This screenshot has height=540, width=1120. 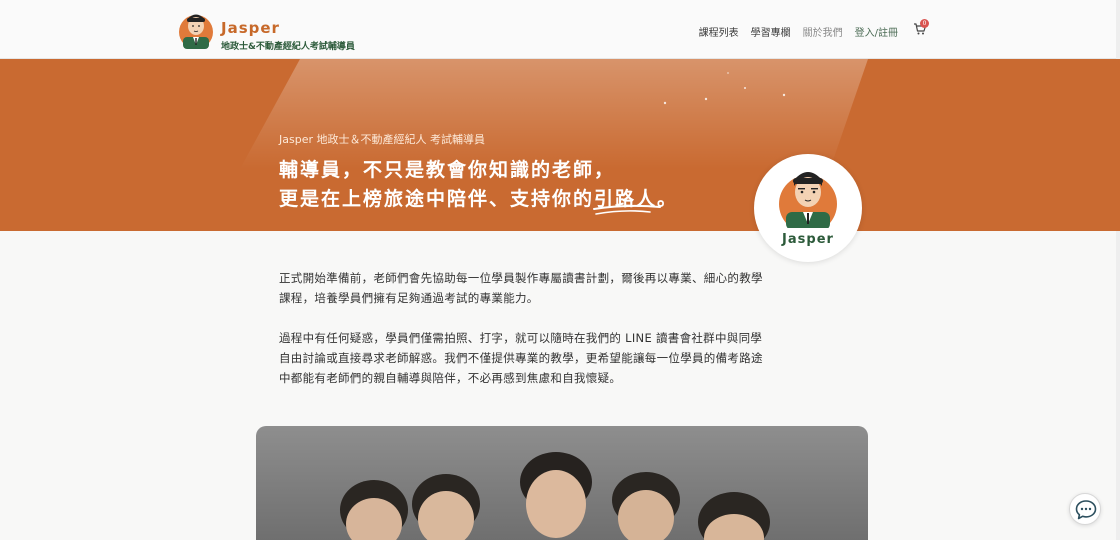 I want to click on nav-learning-column: 學習專欄, so click(x=771, y=31).